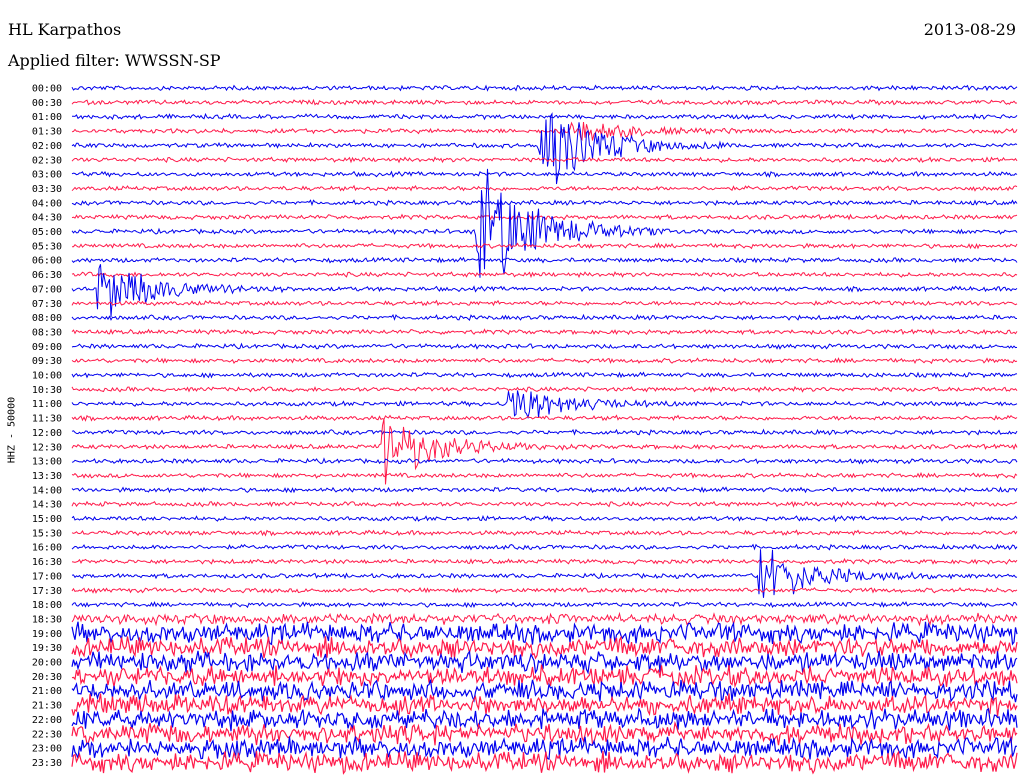  Describe the element at coordinates (47, 548) in the screenshot. I see `row-time-label: 16:00` at that location.